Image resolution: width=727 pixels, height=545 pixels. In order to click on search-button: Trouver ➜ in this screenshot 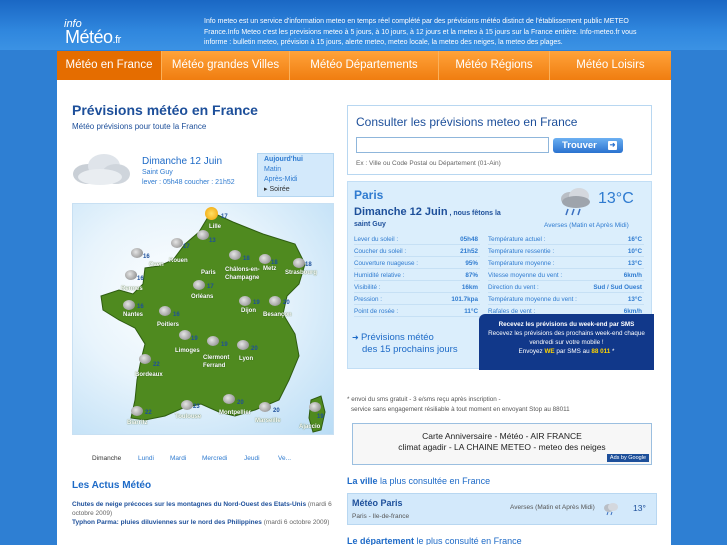, I will do `click(588, 145)`.